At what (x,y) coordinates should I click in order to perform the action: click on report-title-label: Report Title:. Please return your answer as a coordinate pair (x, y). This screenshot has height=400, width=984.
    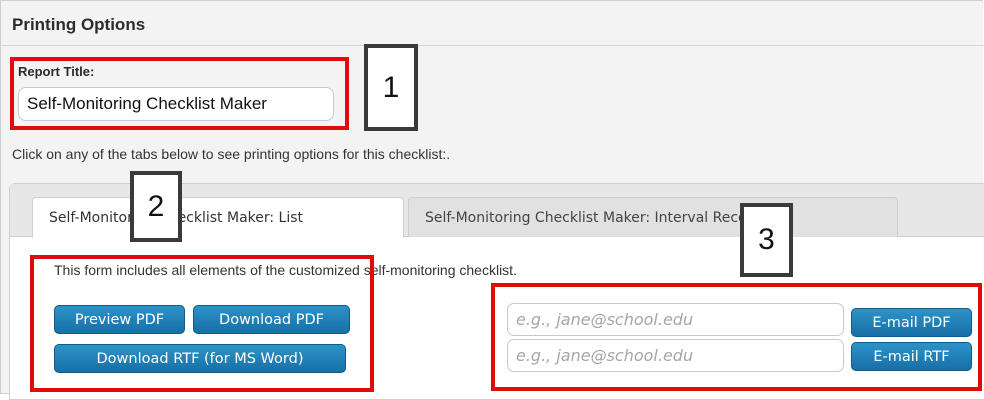
    Looking at the image, I should click on (56, 71).